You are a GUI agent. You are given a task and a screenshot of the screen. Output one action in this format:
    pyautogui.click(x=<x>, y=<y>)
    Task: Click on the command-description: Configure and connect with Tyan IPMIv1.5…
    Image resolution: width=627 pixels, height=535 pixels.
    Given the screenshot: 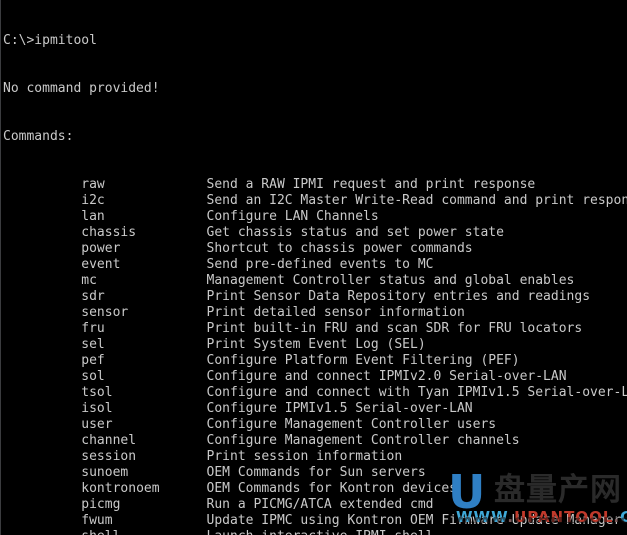 What is the action you would take?
    pyautogui.click(x=416, y=392)
    